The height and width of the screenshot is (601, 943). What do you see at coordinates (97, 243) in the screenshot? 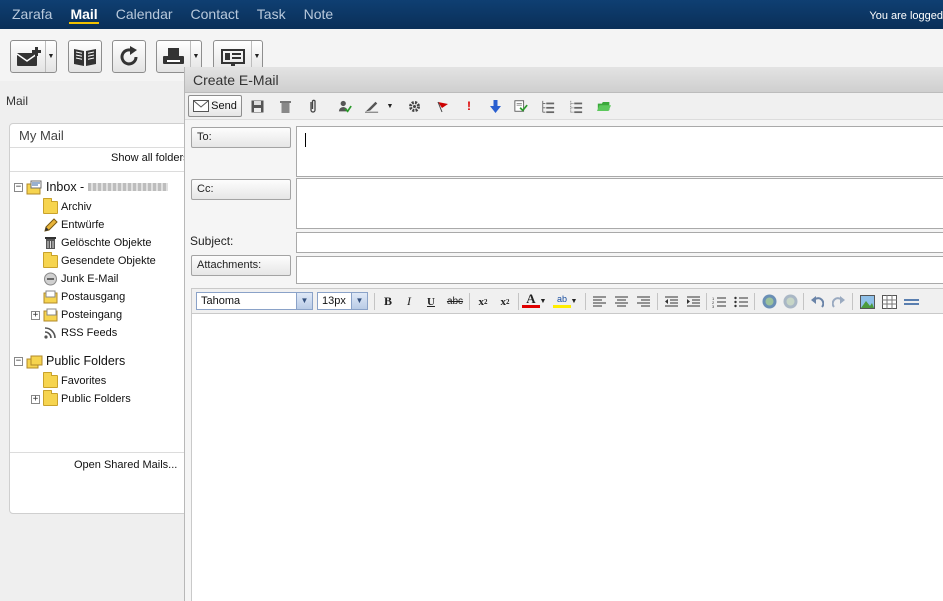
I see `tree-item-geloeschte-objekte: Gelöschte Objekte` at bounding box center [97, 243].